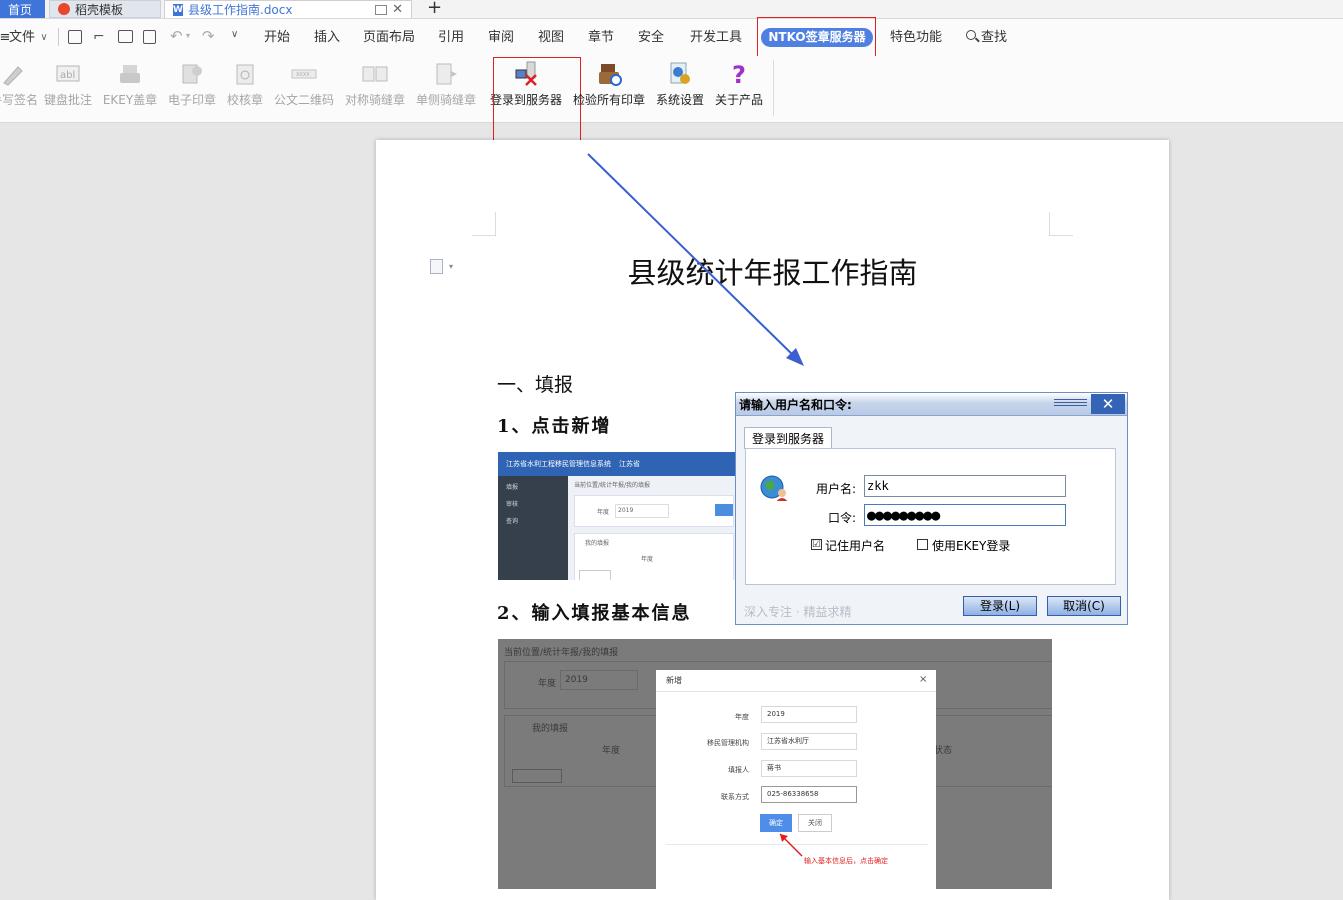  I want to click on svg-text: abl, so click(67, 75).